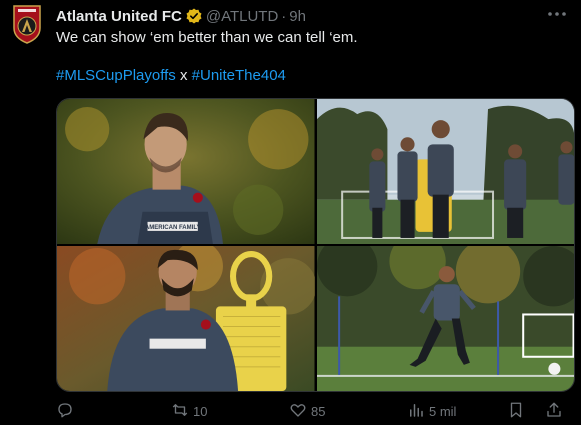 Image resolution: width=581 pixels, height=425 pixels. I want to click on atlanta-united-crest-icon, so click(27, 24).